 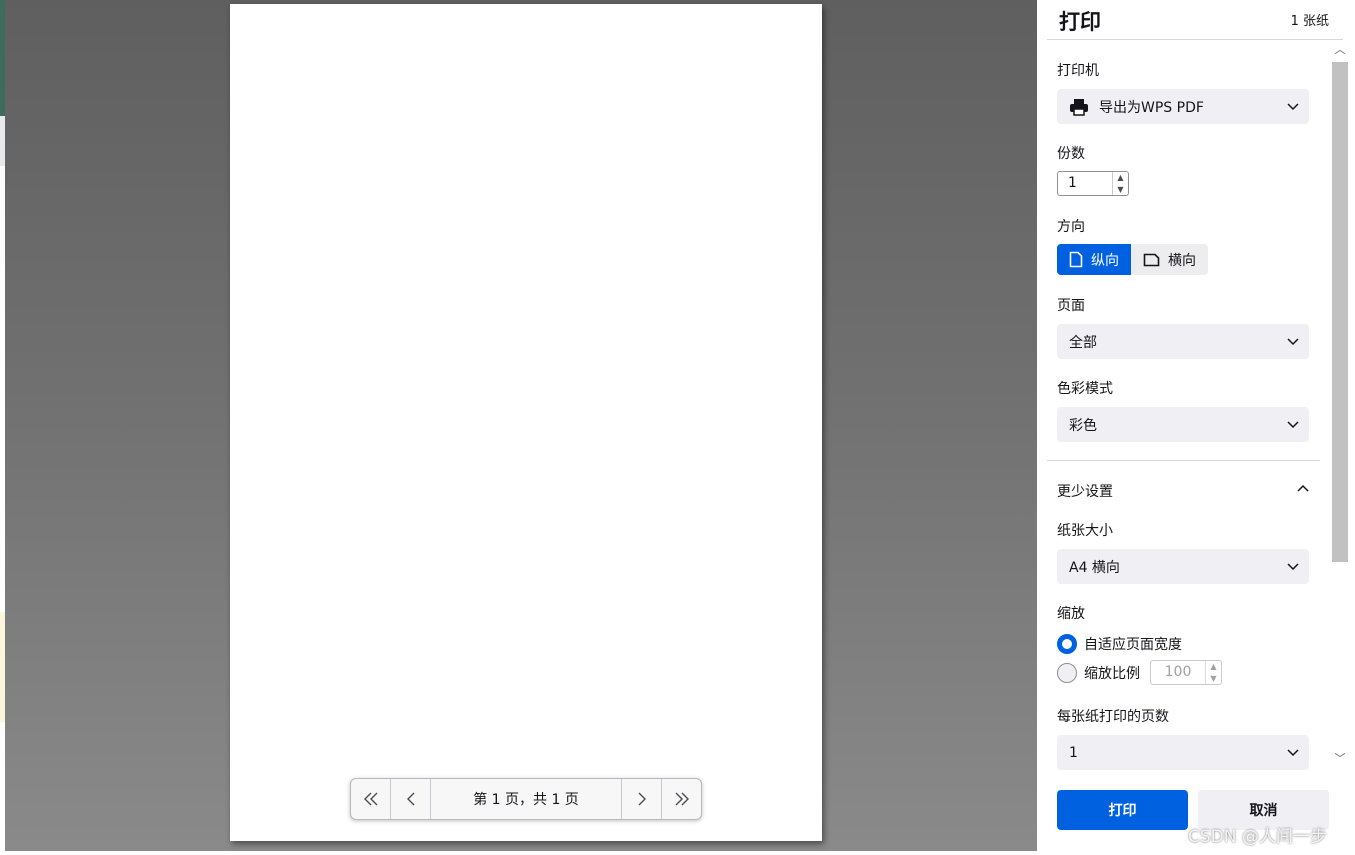 I want to click on panel-header: 打印 1 张纸, so click(x=1195, y=20).